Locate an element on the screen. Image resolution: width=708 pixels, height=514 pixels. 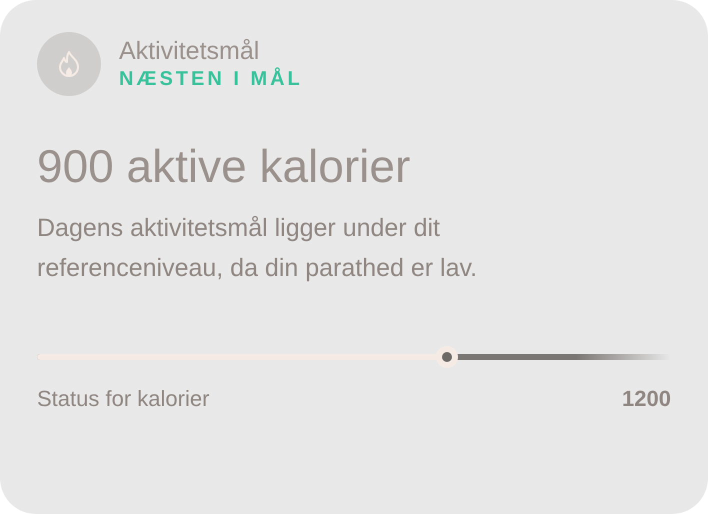
card-title: Aktivitetsmål is located at coordinates (189, 51).